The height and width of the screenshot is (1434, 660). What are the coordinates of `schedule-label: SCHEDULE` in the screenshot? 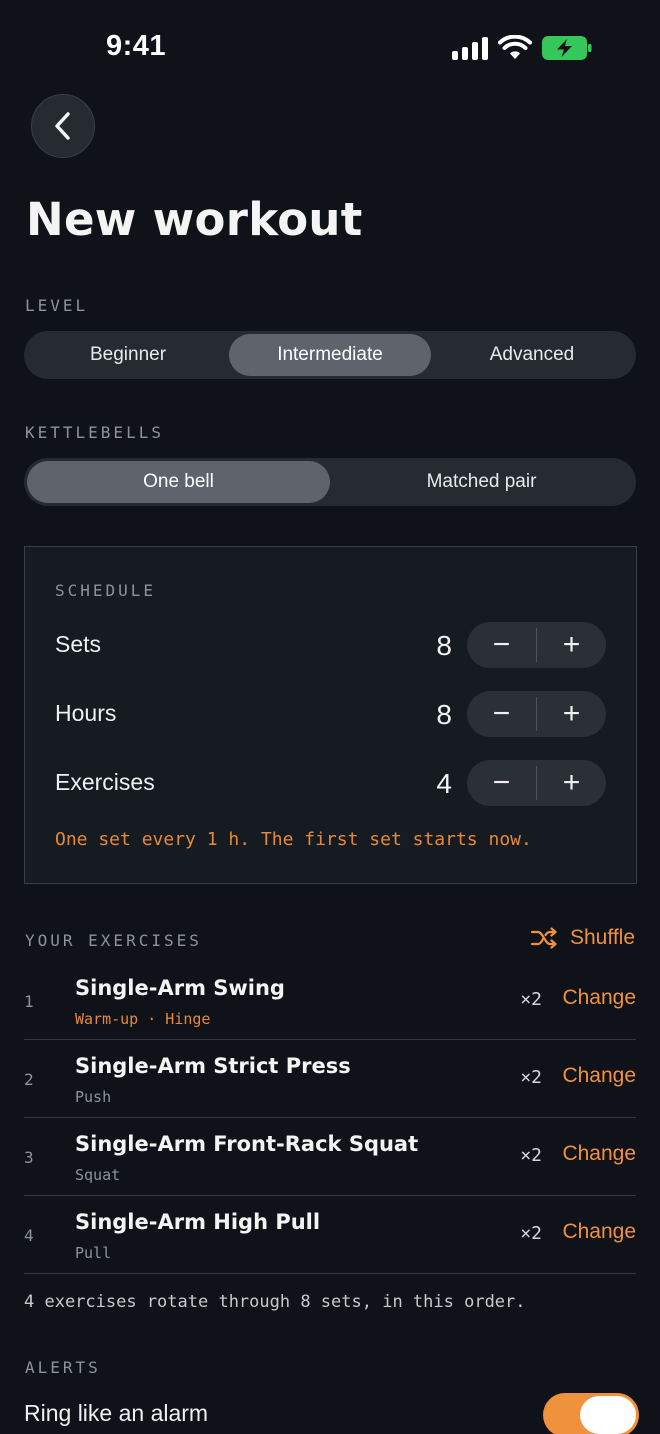 It's located at (106, 590).